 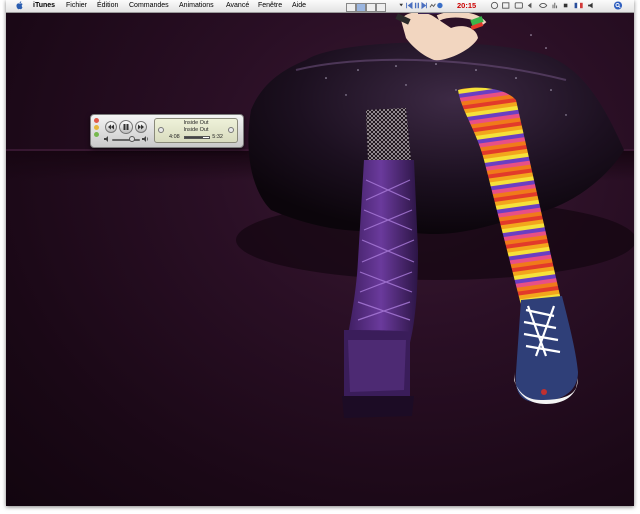 I want to click on space-2-icon, so click(x=361, y=7).